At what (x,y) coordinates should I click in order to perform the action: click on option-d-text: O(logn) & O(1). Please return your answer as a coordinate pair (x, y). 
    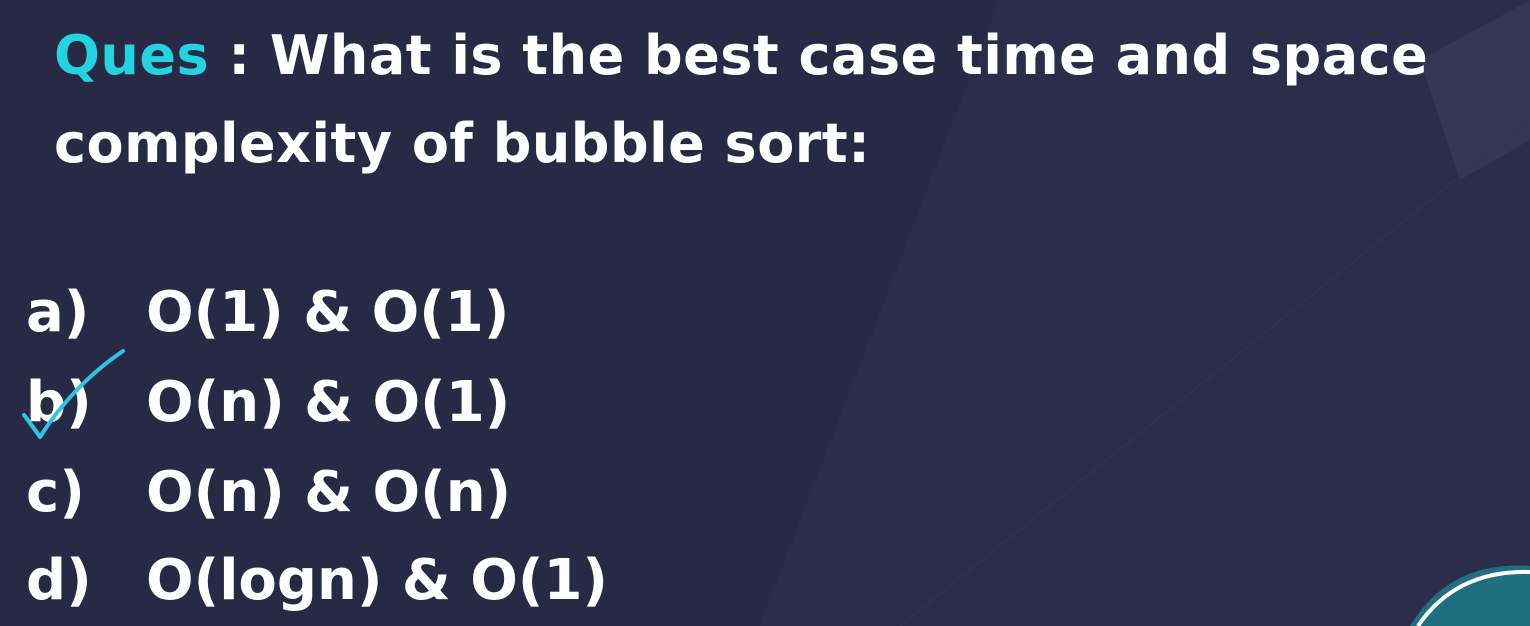
    Looking at the image, I should click on (377, 580).